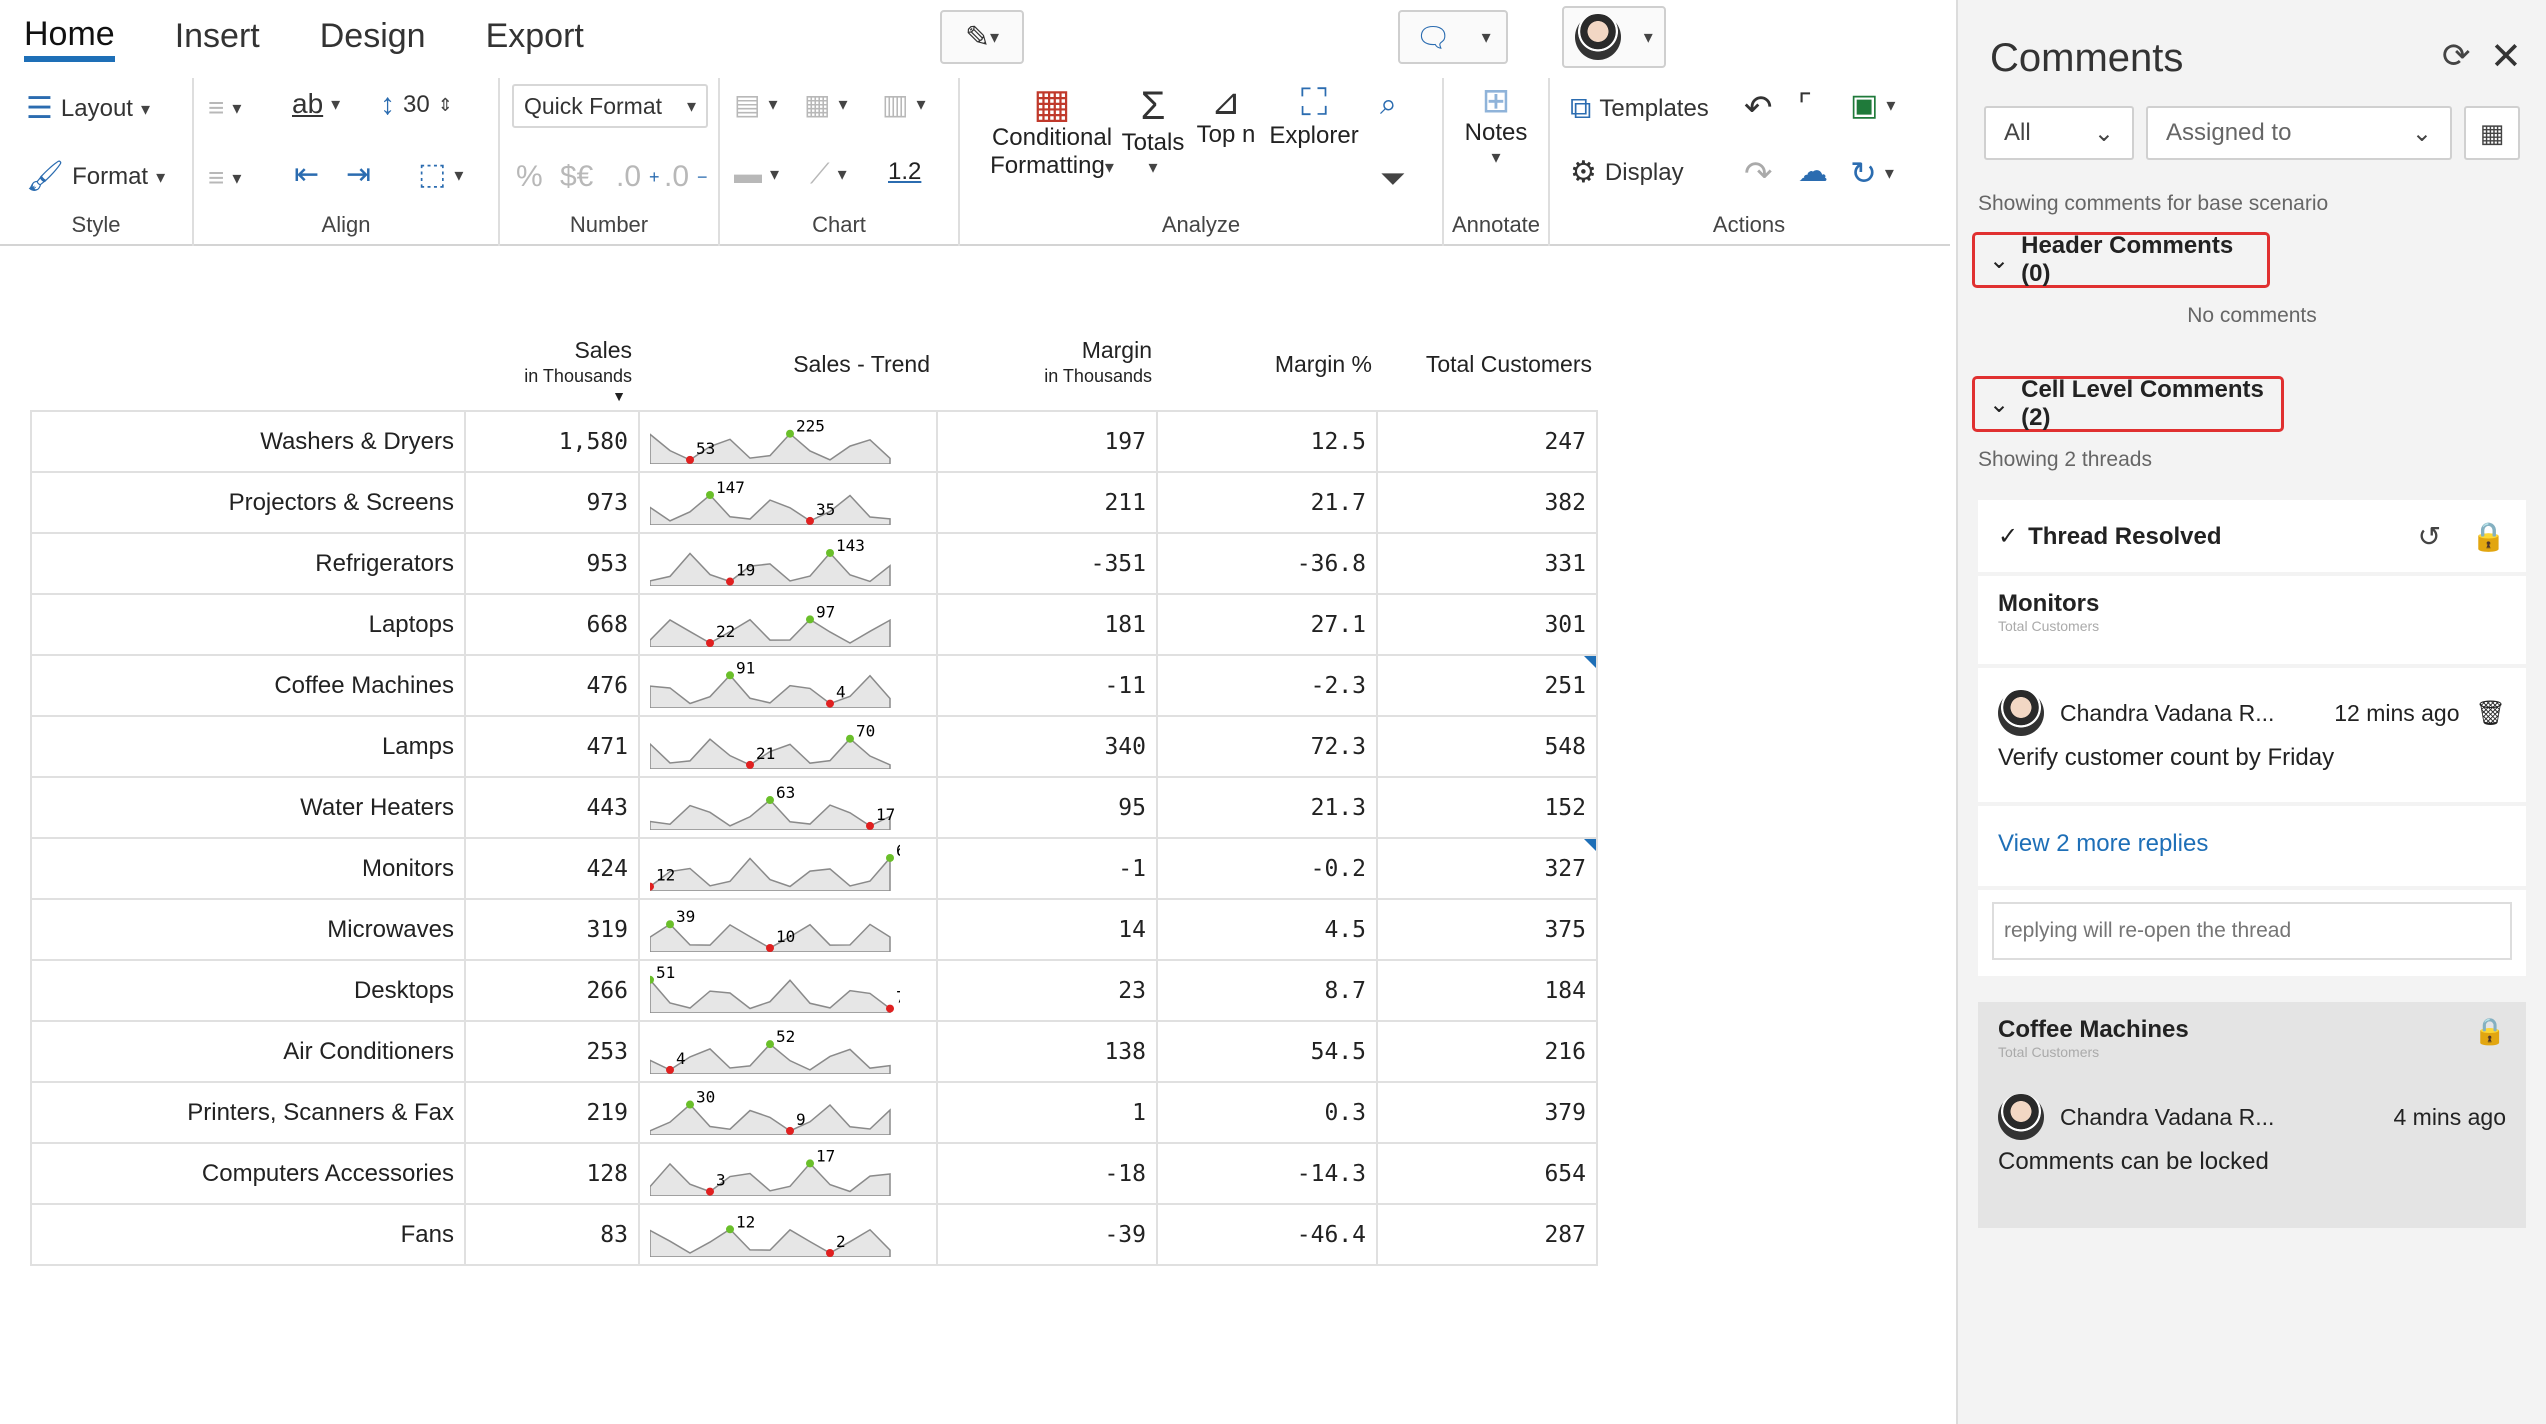 The height and width of the screenshot is (1424, 2546). Describe the element at coordinates (1267, 808) in the screenshot. I see `cell-margin-pct: 21.3` at that location.